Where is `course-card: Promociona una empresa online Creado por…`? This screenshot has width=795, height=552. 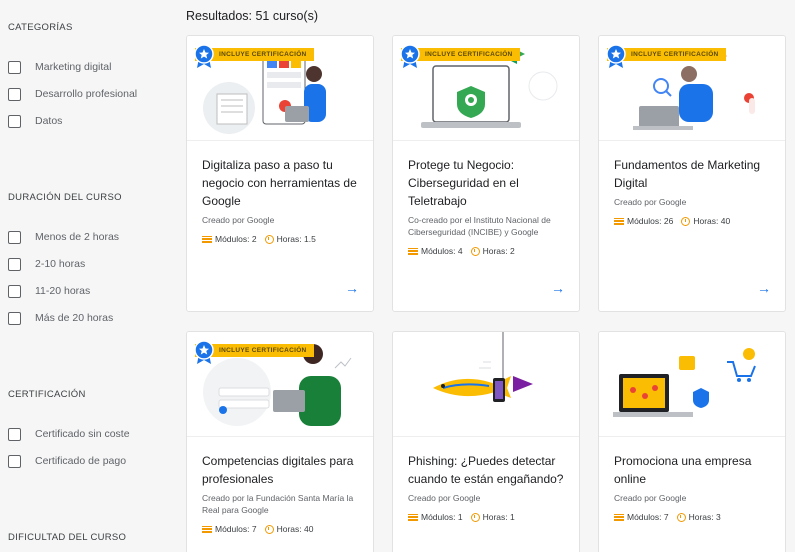
course-card: Promociona una empresa online Creado por… is located at coordinates (692, 441).